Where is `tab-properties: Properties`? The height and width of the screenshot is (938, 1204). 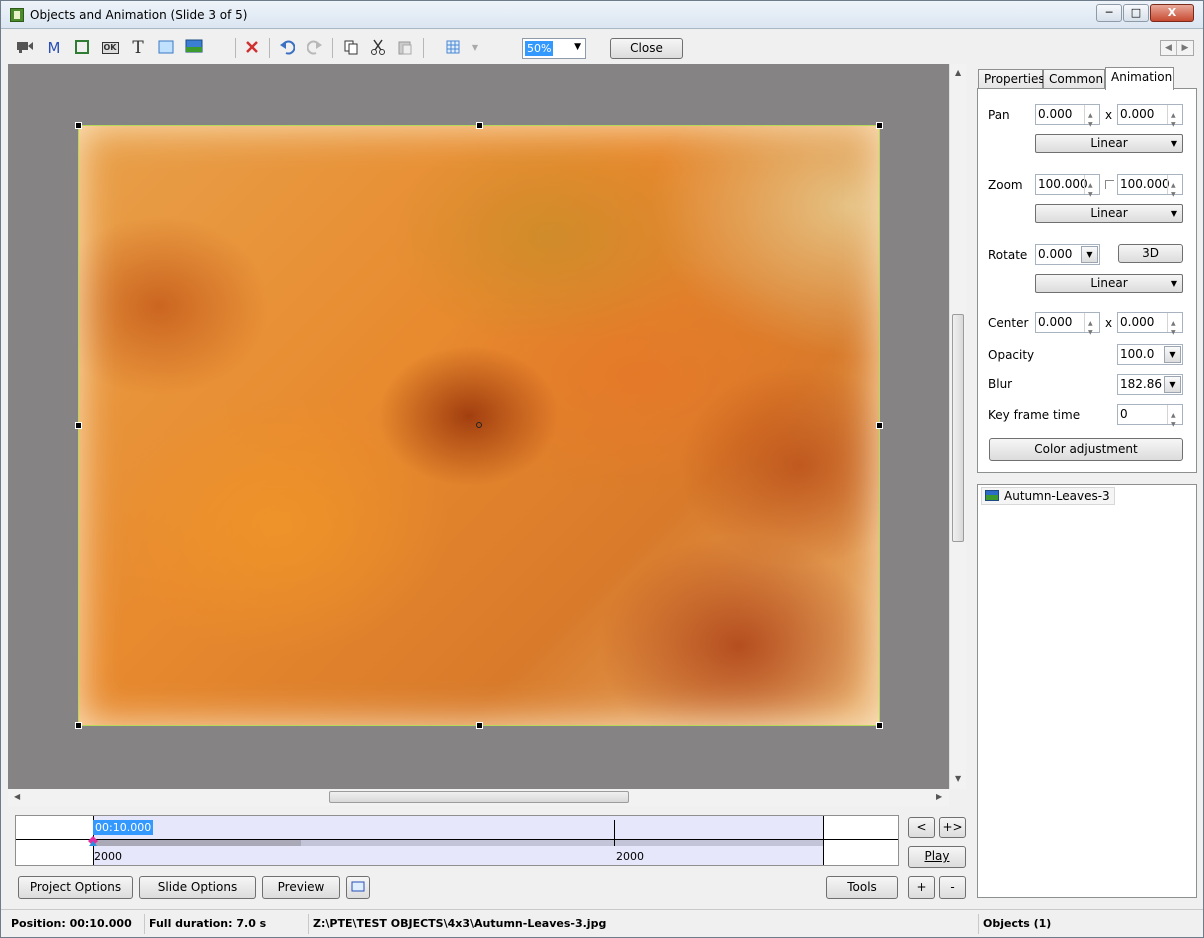 tab-properties: Properties is located at coordinates (1011, 79).